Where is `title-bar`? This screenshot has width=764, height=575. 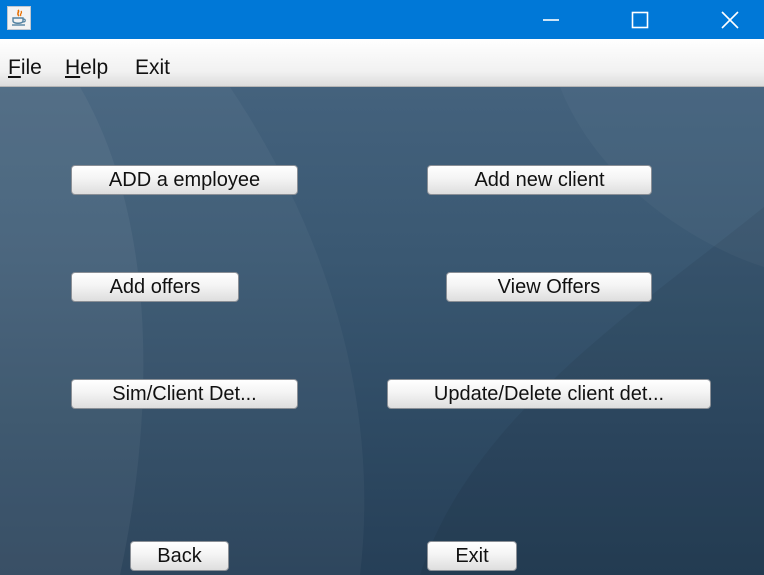 title-bar is located at coordinates (382, 19).